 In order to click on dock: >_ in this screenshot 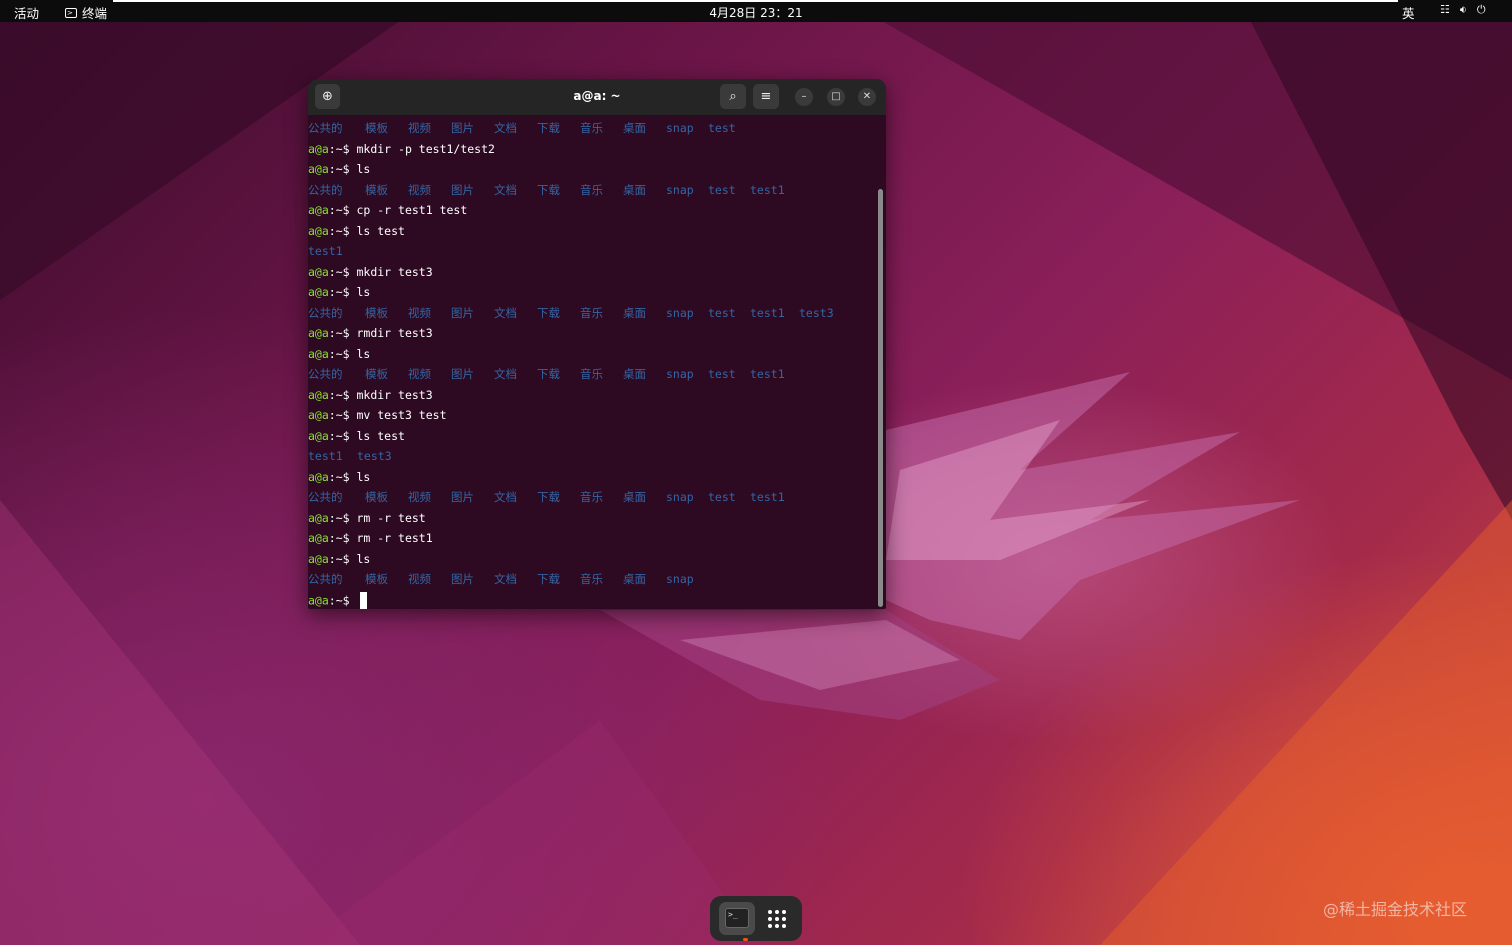, I will do `click(756, 918)`.